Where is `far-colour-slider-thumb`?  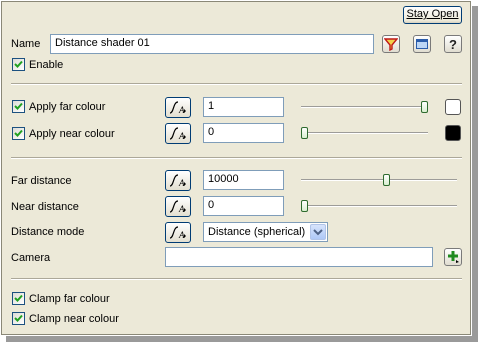 far-colour-slider-thumb is located at coordinates (424, 107).